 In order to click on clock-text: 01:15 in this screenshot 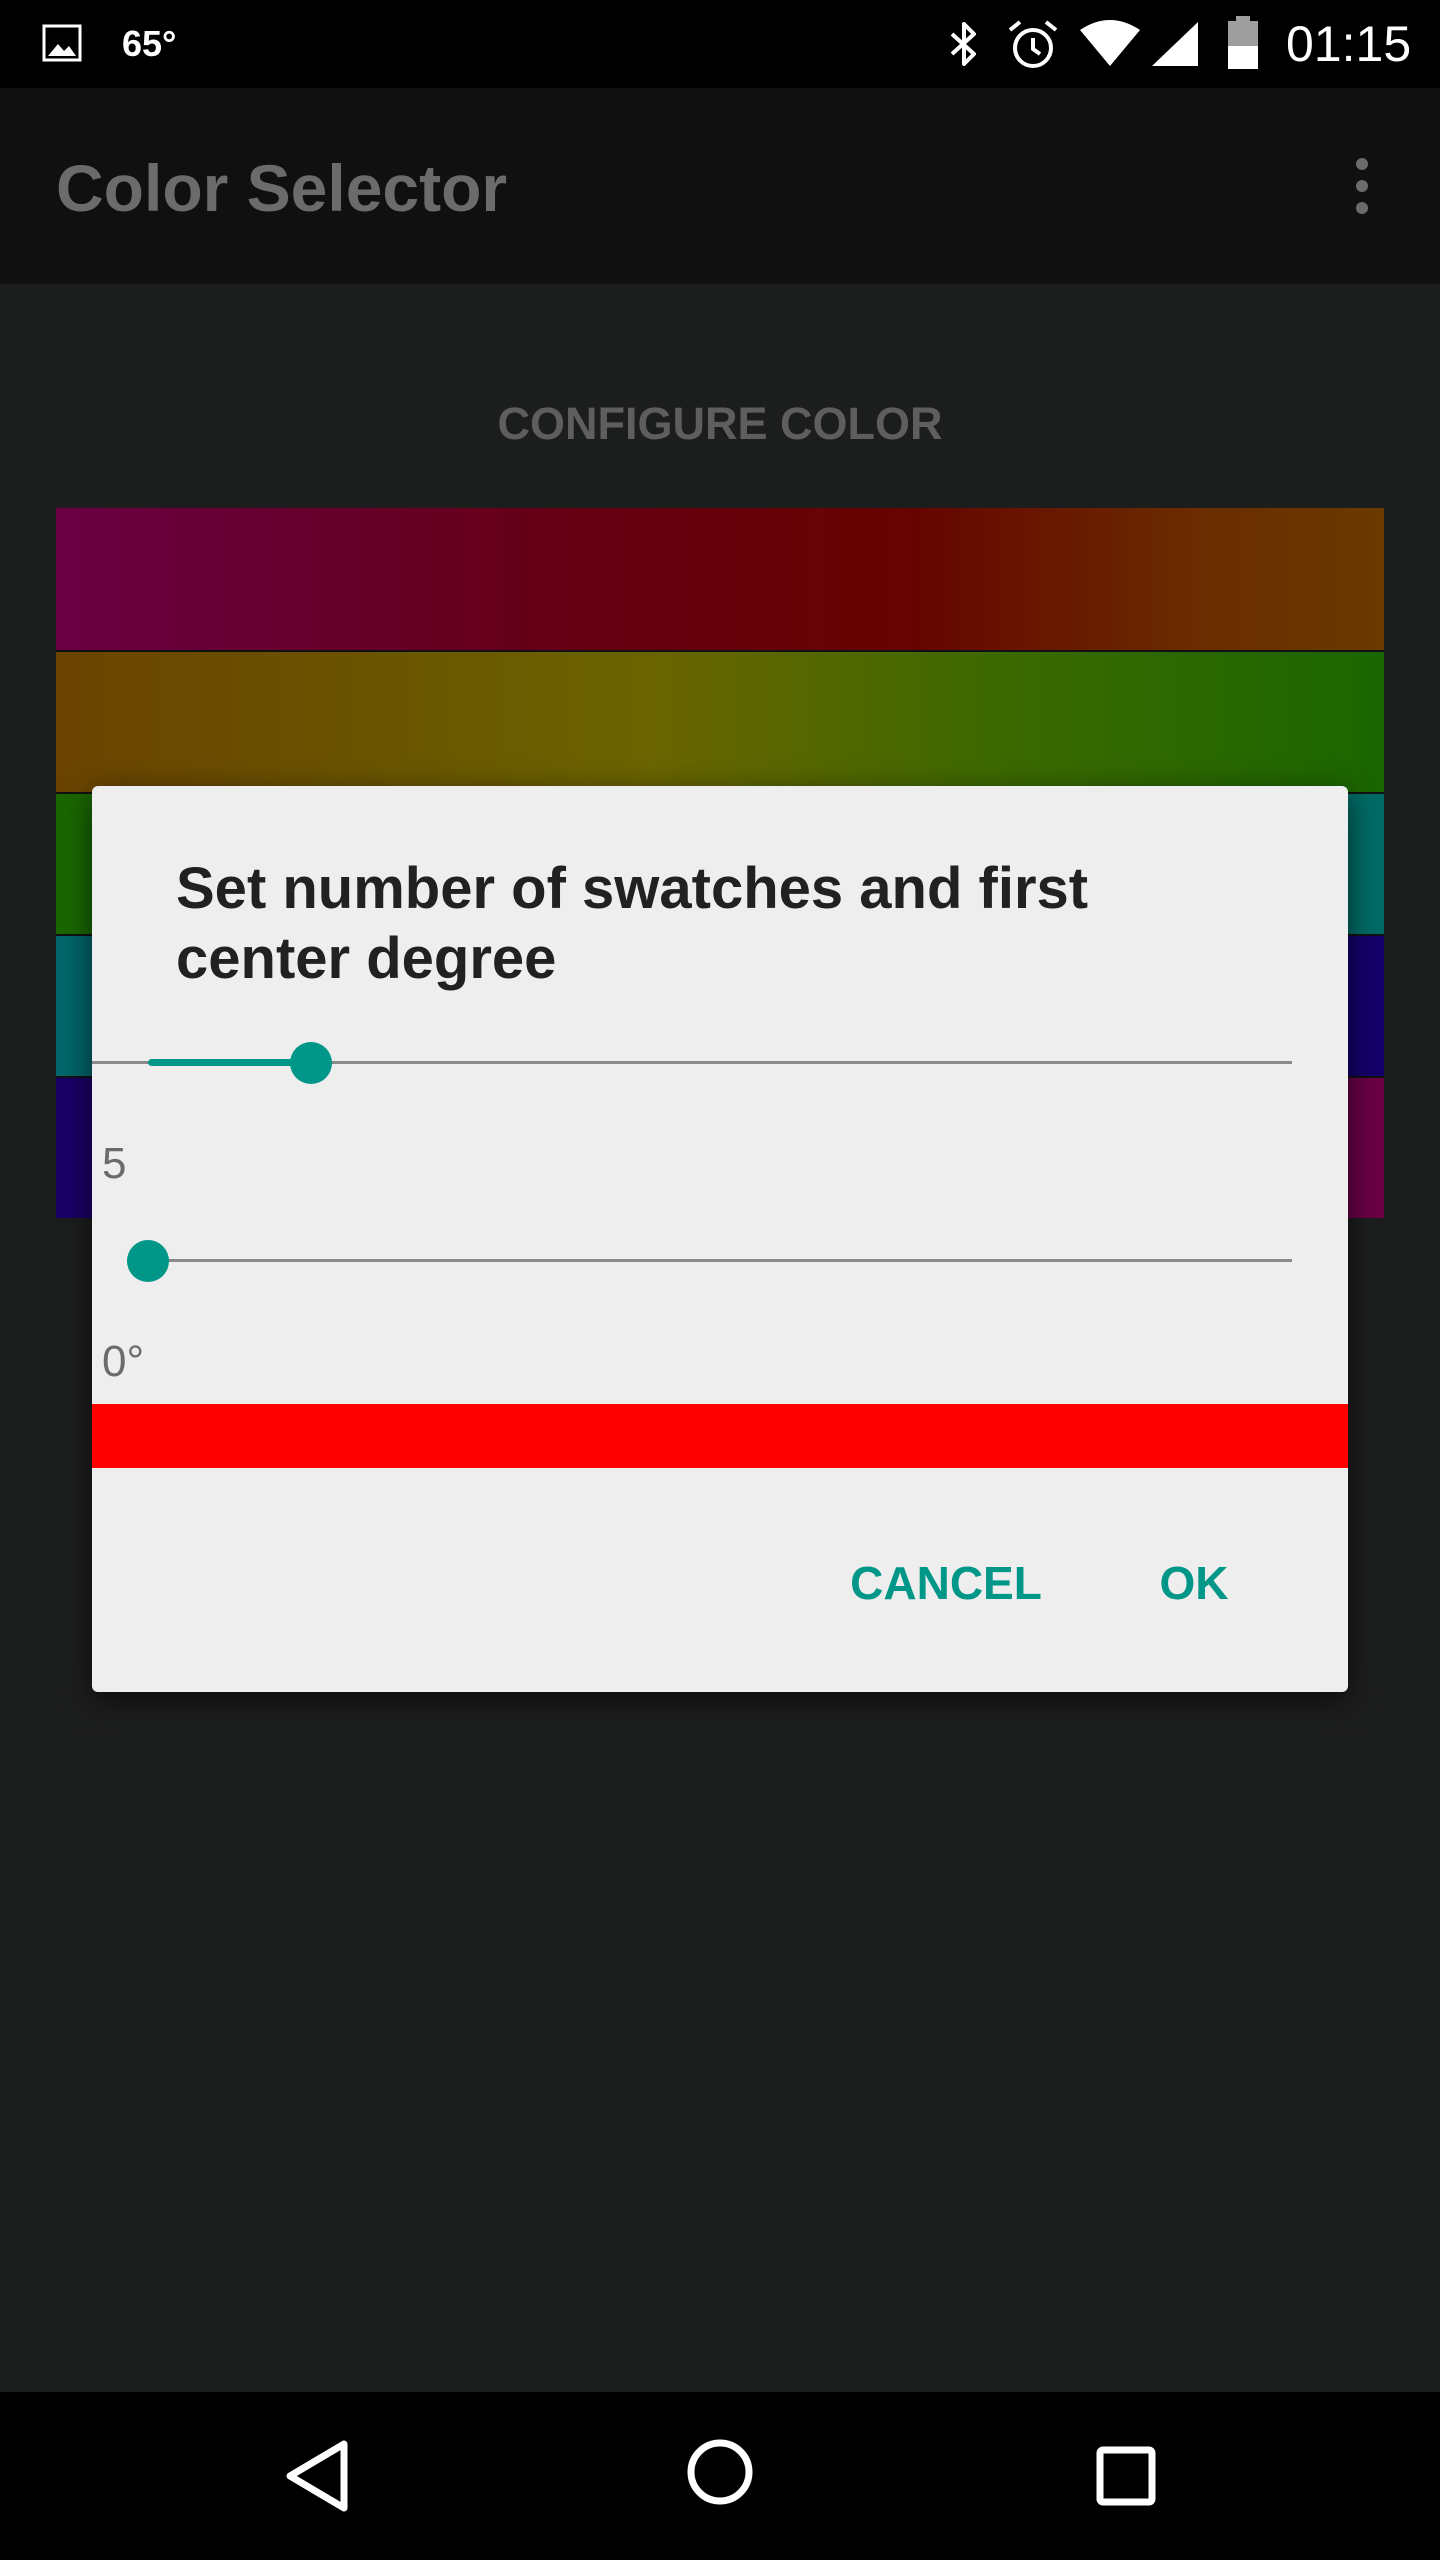, I will do `click(1349, 44)`.